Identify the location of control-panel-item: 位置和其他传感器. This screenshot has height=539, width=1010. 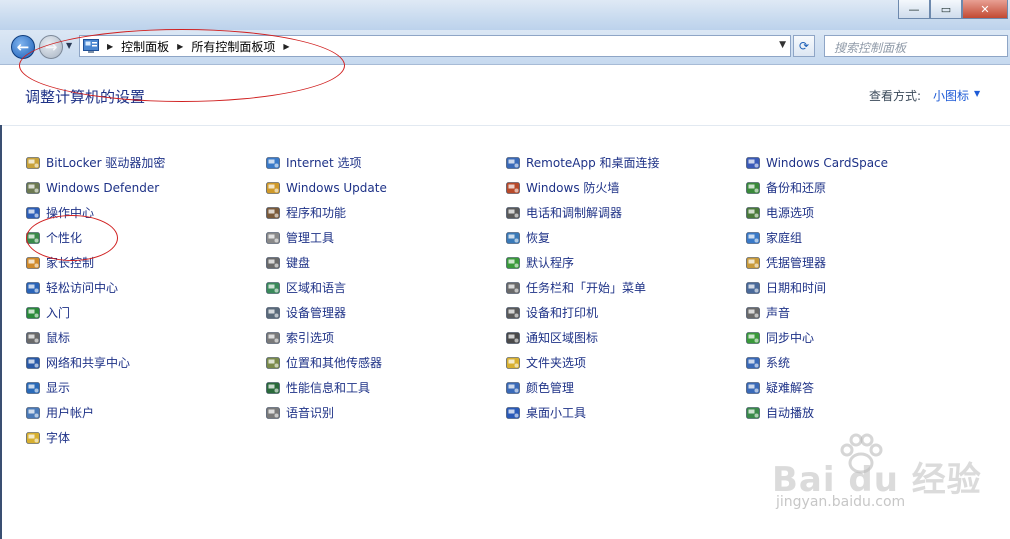
(326, 362).